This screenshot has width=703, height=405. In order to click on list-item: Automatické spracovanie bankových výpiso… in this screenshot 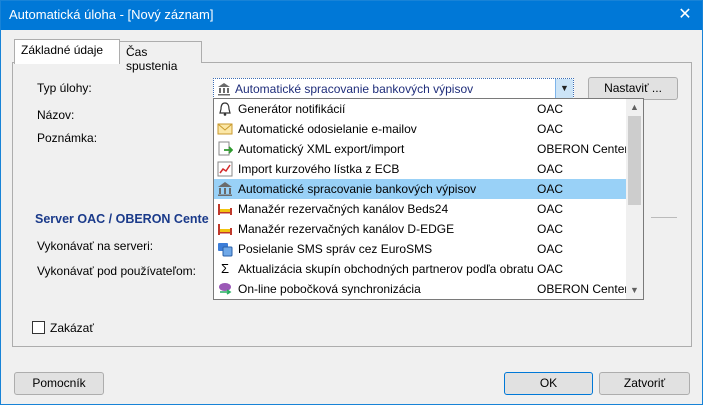, I will do `click(420, 189)`.